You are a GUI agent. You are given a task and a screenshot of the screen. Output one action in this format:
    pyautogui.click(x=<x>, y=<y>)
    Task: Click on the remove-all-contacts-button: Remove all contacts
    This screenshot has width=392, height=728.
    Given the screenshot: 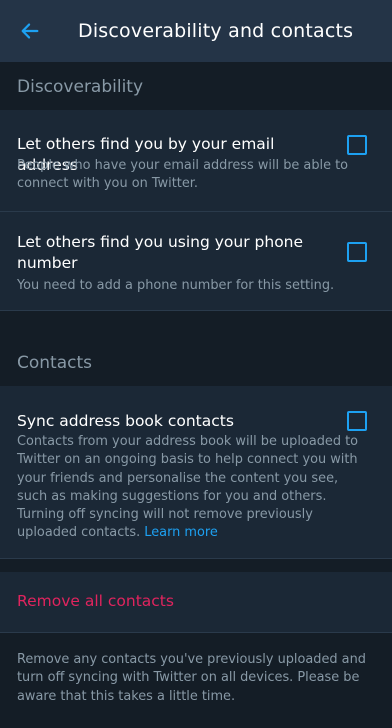 What is the action you would take?
    pyautogui.click(x=95, y=601)
    